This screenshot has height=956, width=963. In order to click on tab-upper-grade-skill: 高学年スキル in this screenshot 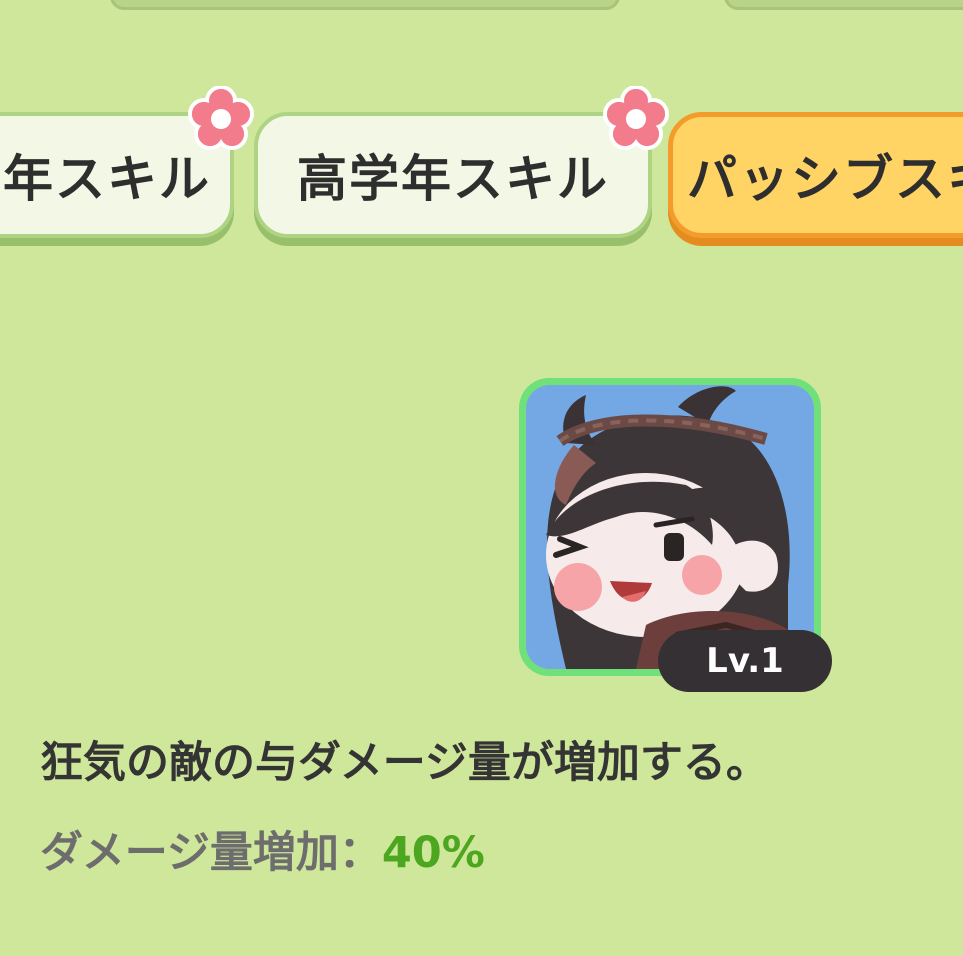, I will do `click(453, 175)`.